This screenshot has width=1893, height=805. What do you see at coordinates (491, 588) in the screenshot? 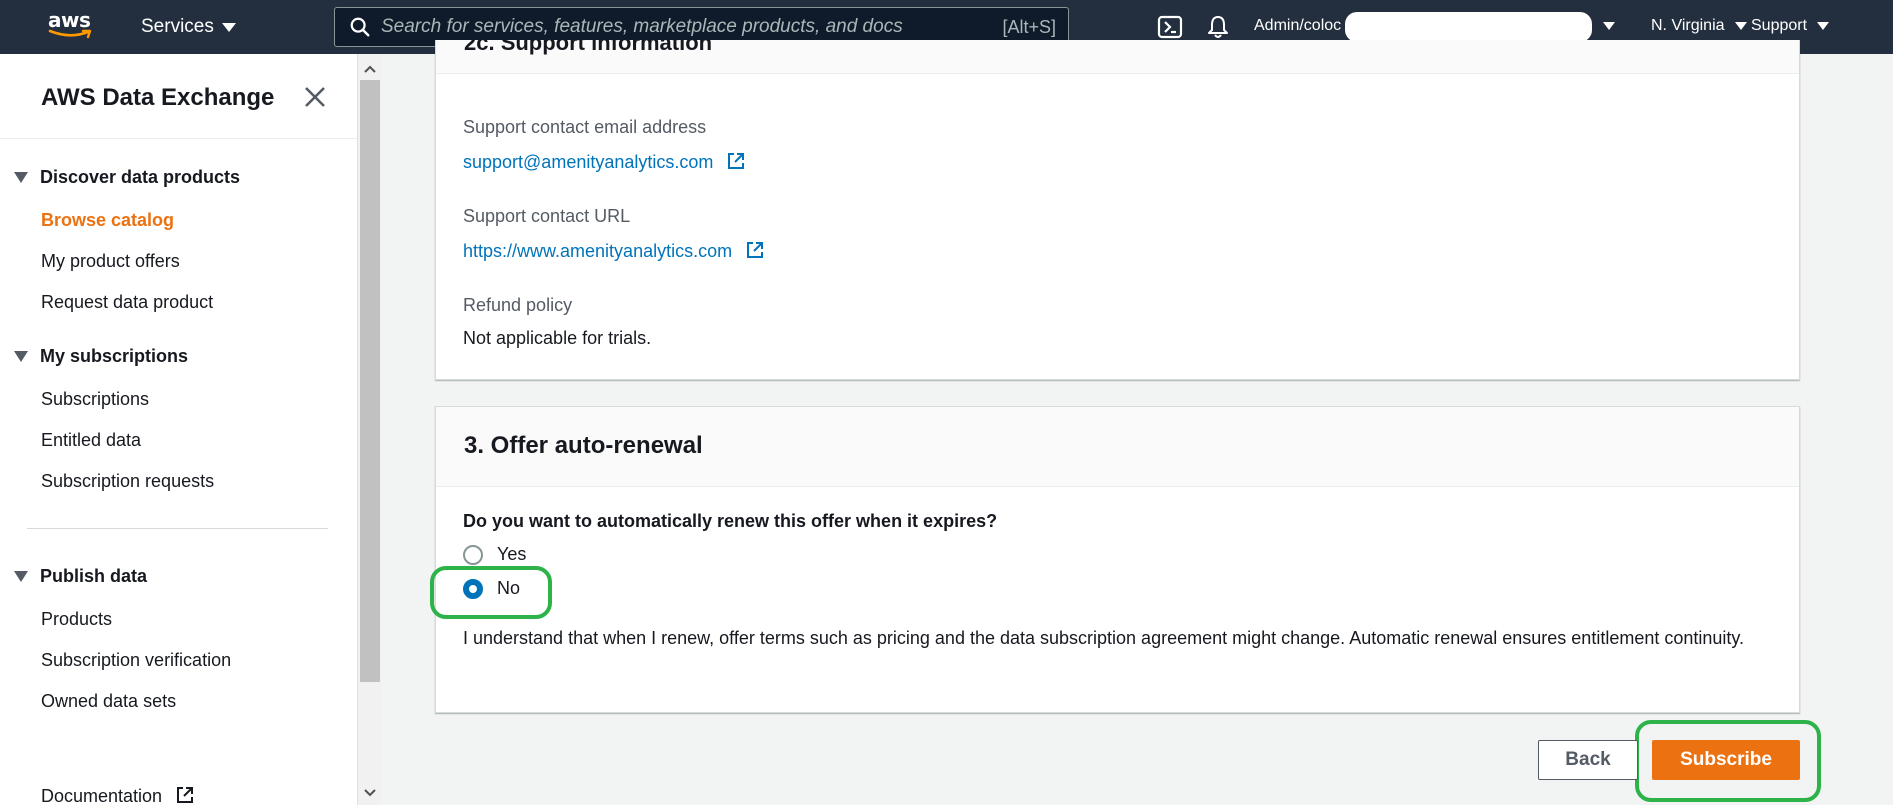
I see `radio-no: No` at bounding box center [491, 588].